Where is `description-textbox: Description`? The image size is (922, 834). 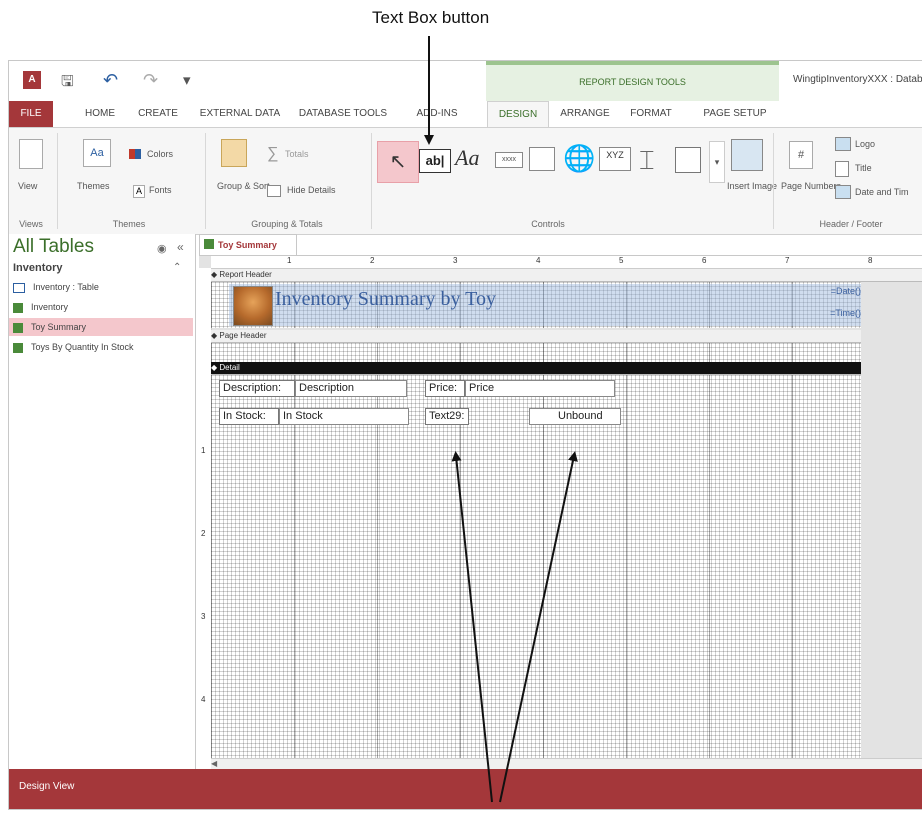 description-textbox: Description is located at coordinates (351, 388).